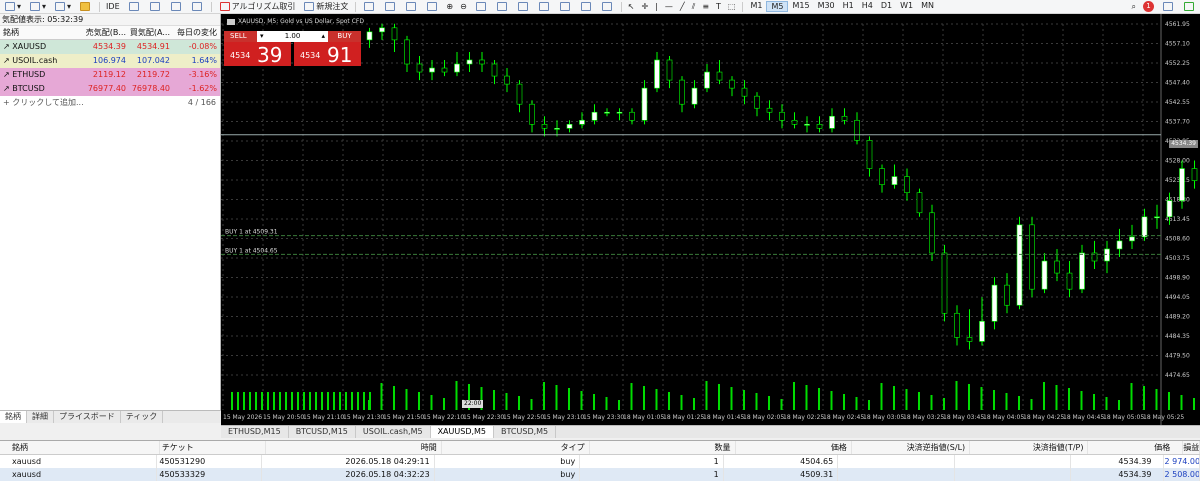 Image resolution: width=1200 pixels, height=487 pixels. Describe the element at coordinates (87, 417) in the screenshot. I see `market-watch-tab: プライスボード` at that location.